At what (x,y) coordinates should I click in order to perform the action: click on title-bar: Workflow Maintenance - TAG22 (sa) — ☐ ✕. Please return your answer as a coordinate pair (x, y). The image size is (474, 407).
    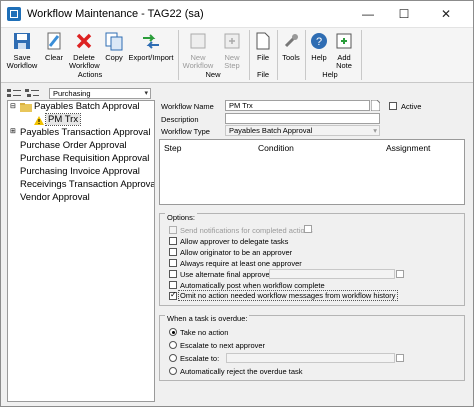
    Looking at the image, I should click on (237, 14).